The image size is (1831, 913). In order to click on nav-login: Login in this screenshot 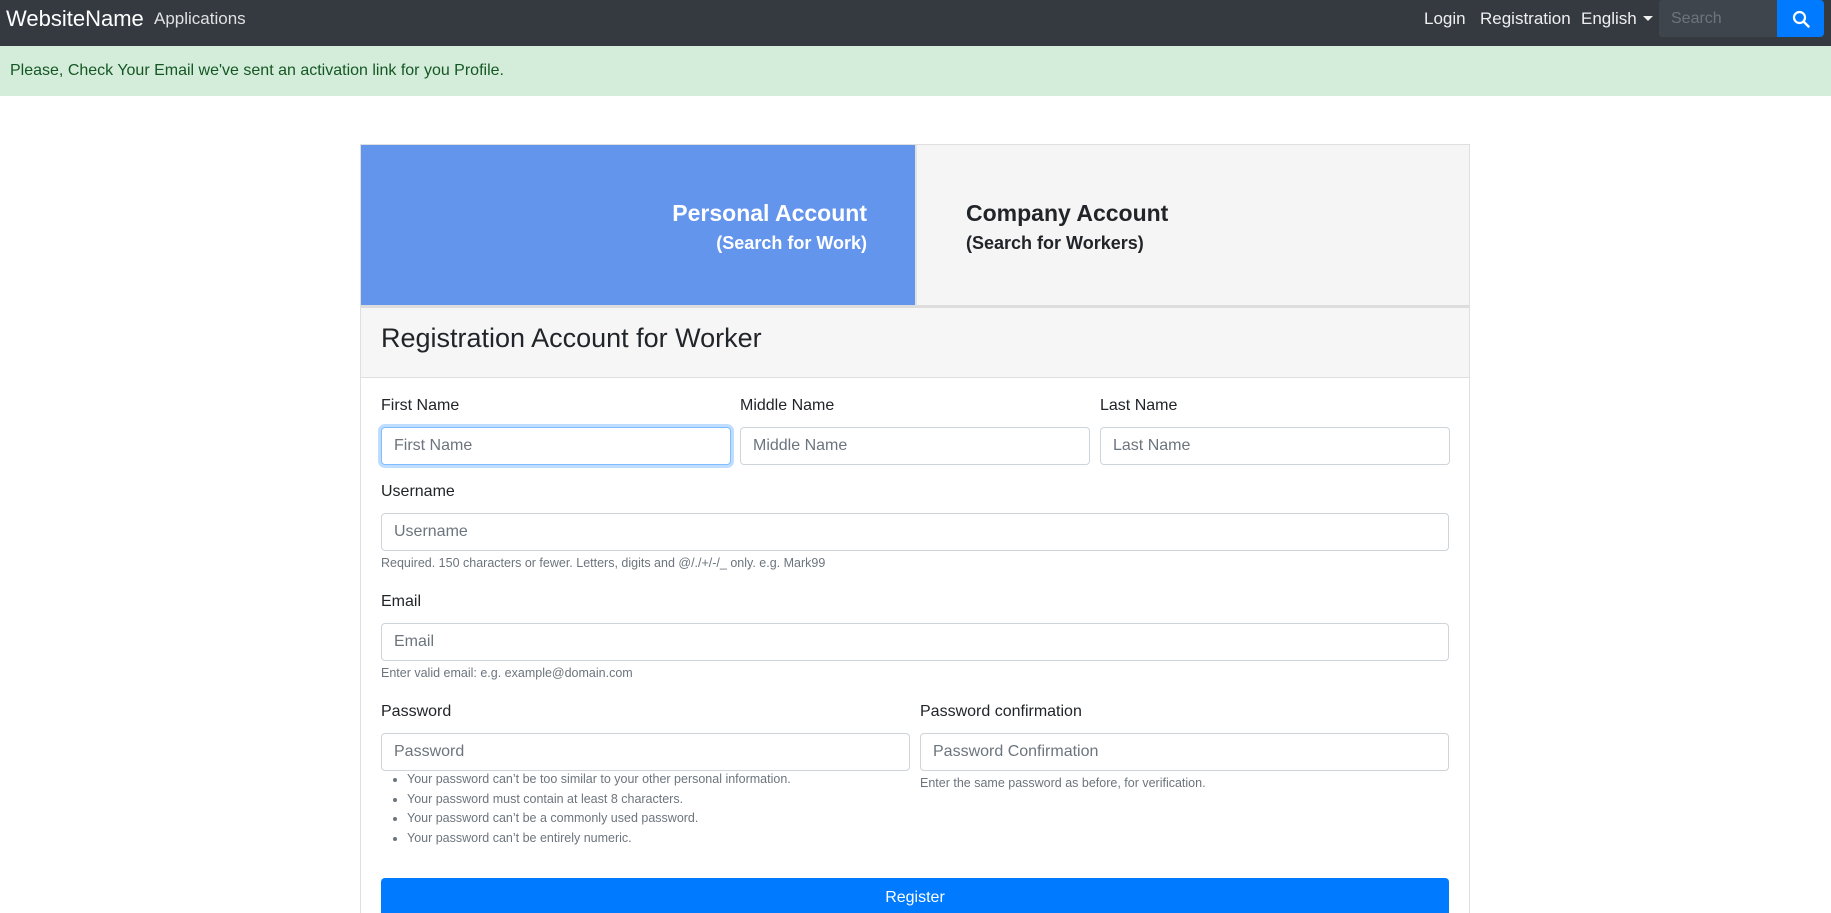, I will do `click(1445, 19)`.